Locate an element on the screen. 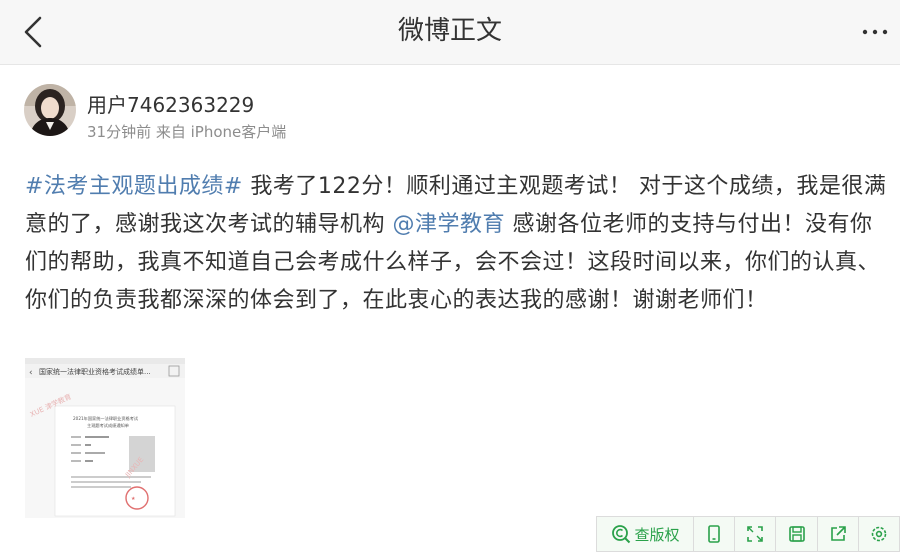 The image size is (900, 552). post-source: 来自 iPhone客户端 is located at coordinates (221, 132).